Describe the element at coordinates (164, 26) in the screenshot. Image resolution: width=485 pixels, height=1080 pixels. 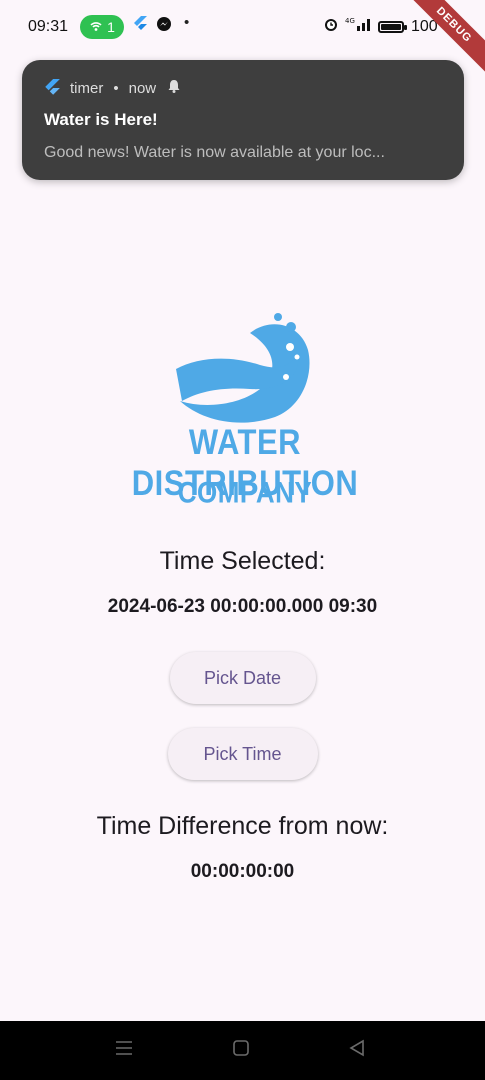
I see `messenger-icon` at that location.